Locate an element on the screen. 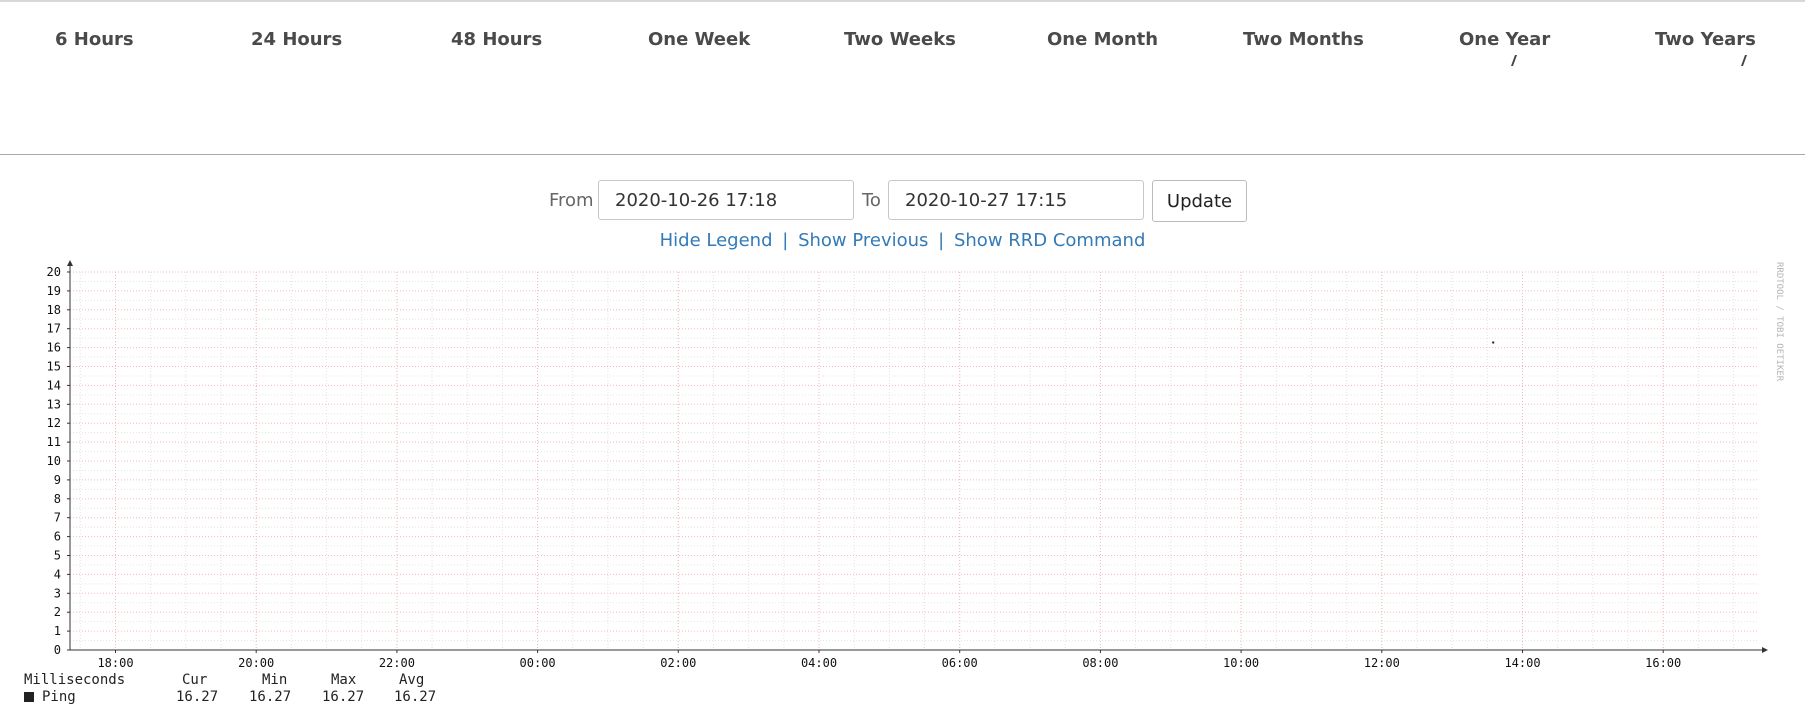 The height and width of the screenshot is (711, 1805). y-tick-label: 5 is located at coordinates (57, 556).